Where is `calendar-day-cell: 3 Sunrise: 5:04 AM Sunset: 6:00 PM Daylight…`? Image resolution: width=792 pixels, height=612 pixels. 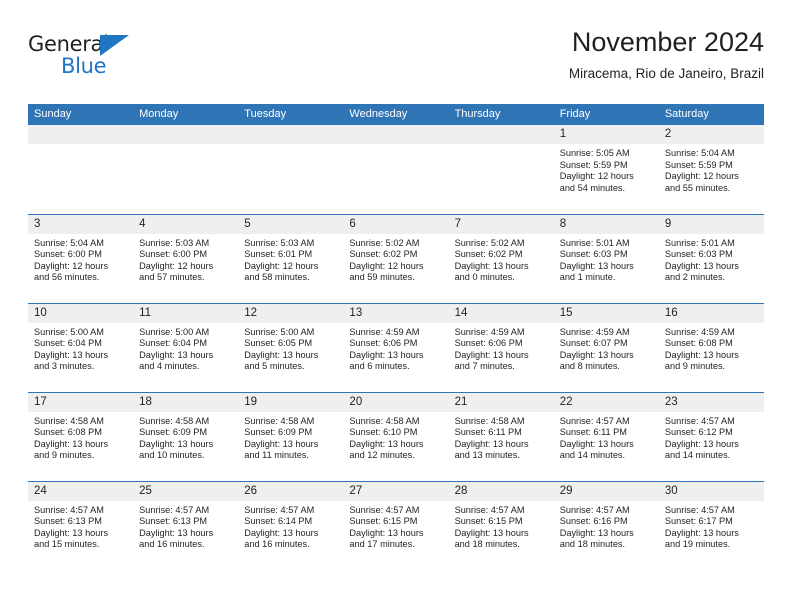
calendar-day-cell: 3 Sunrise: 5:04 AM Sunset: 6:00 PM Daylight… is located at coordinates (81, 258).